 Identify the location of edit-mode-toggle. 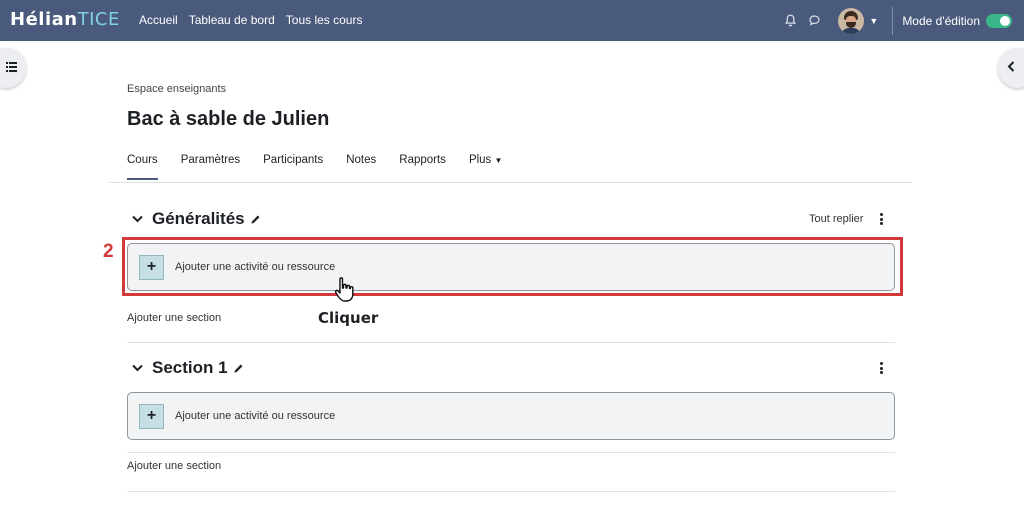
(999, 20).